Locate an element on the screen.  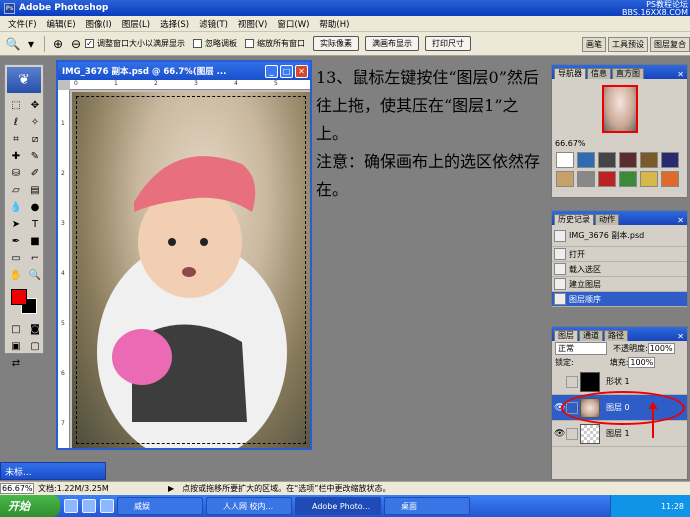
color-swatches is located at coordinates (24, 302).